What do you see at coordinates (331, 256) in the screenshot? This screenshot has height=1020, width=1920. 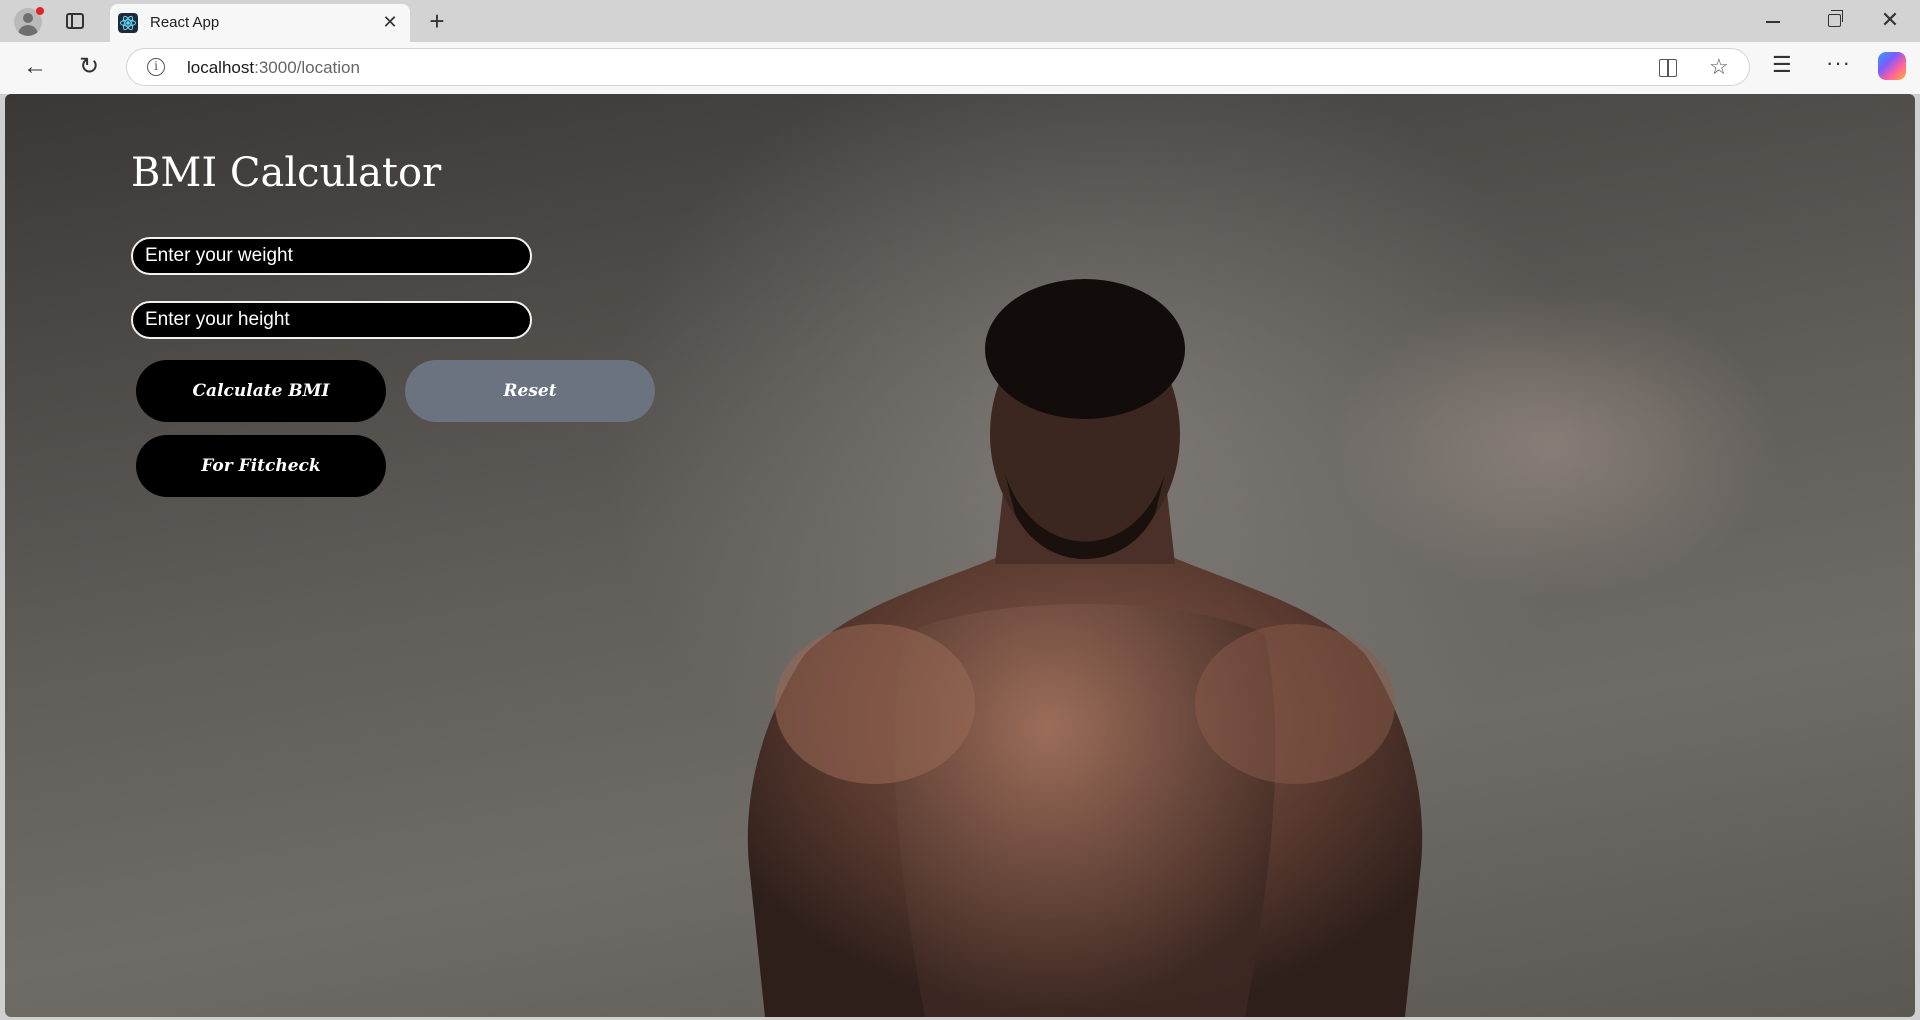 I see `weight-input` at bounding box center [331, 256].